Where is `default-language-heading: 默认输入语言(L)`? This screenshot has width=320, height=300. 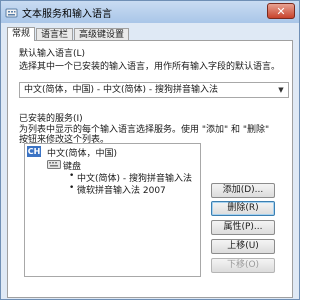
default-language-heading: 默认输入语言(L) is located at coordinates (52, 54).